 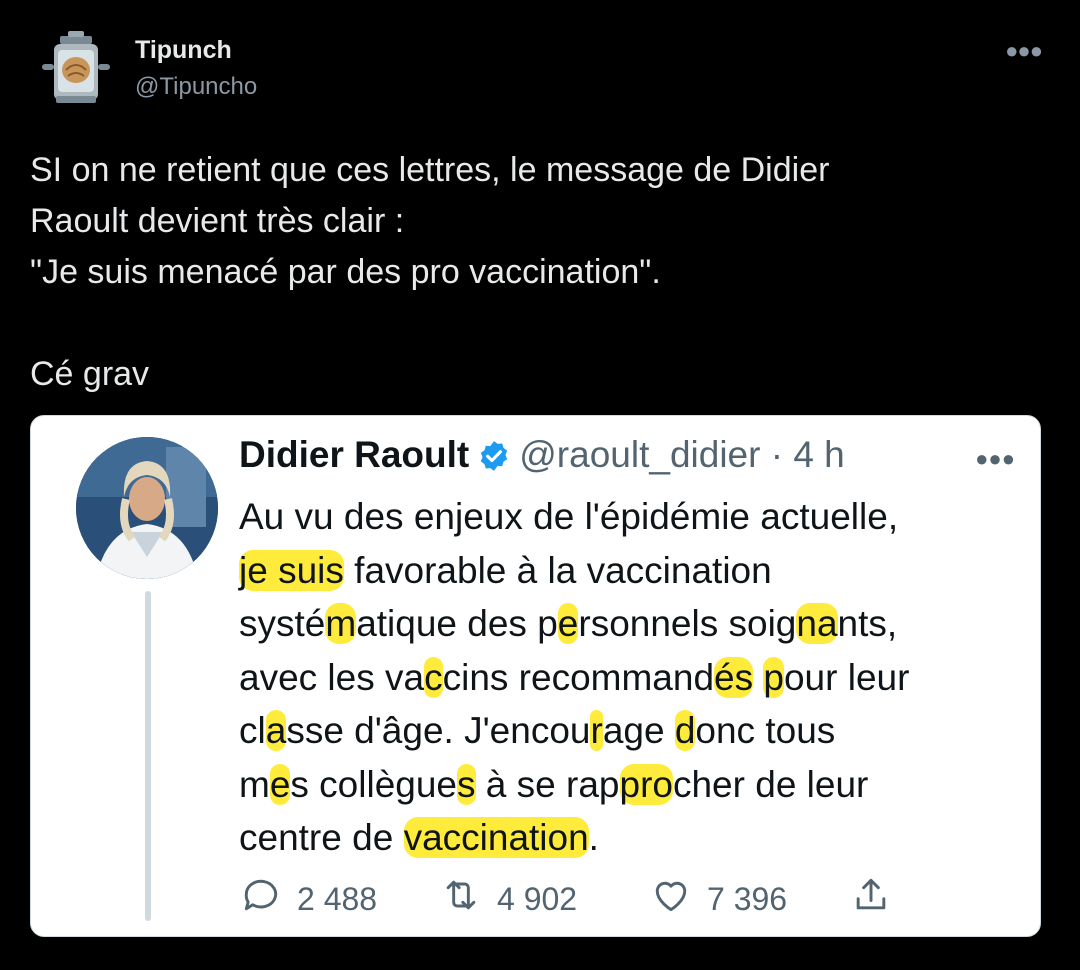 I want to click on share-icon, so click(x=871, y=899).